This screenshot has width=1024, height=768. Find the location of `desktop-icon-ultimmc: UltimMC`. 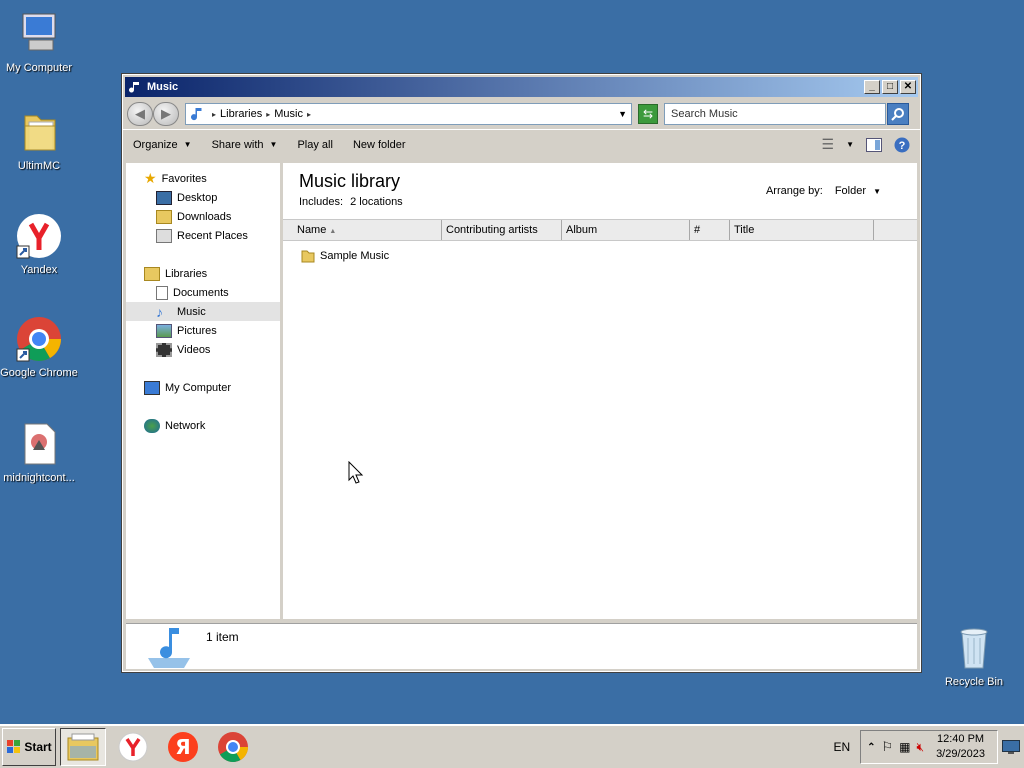

desktop-icon-ultimmc: UltimMC is located at coordinates (39, 140).